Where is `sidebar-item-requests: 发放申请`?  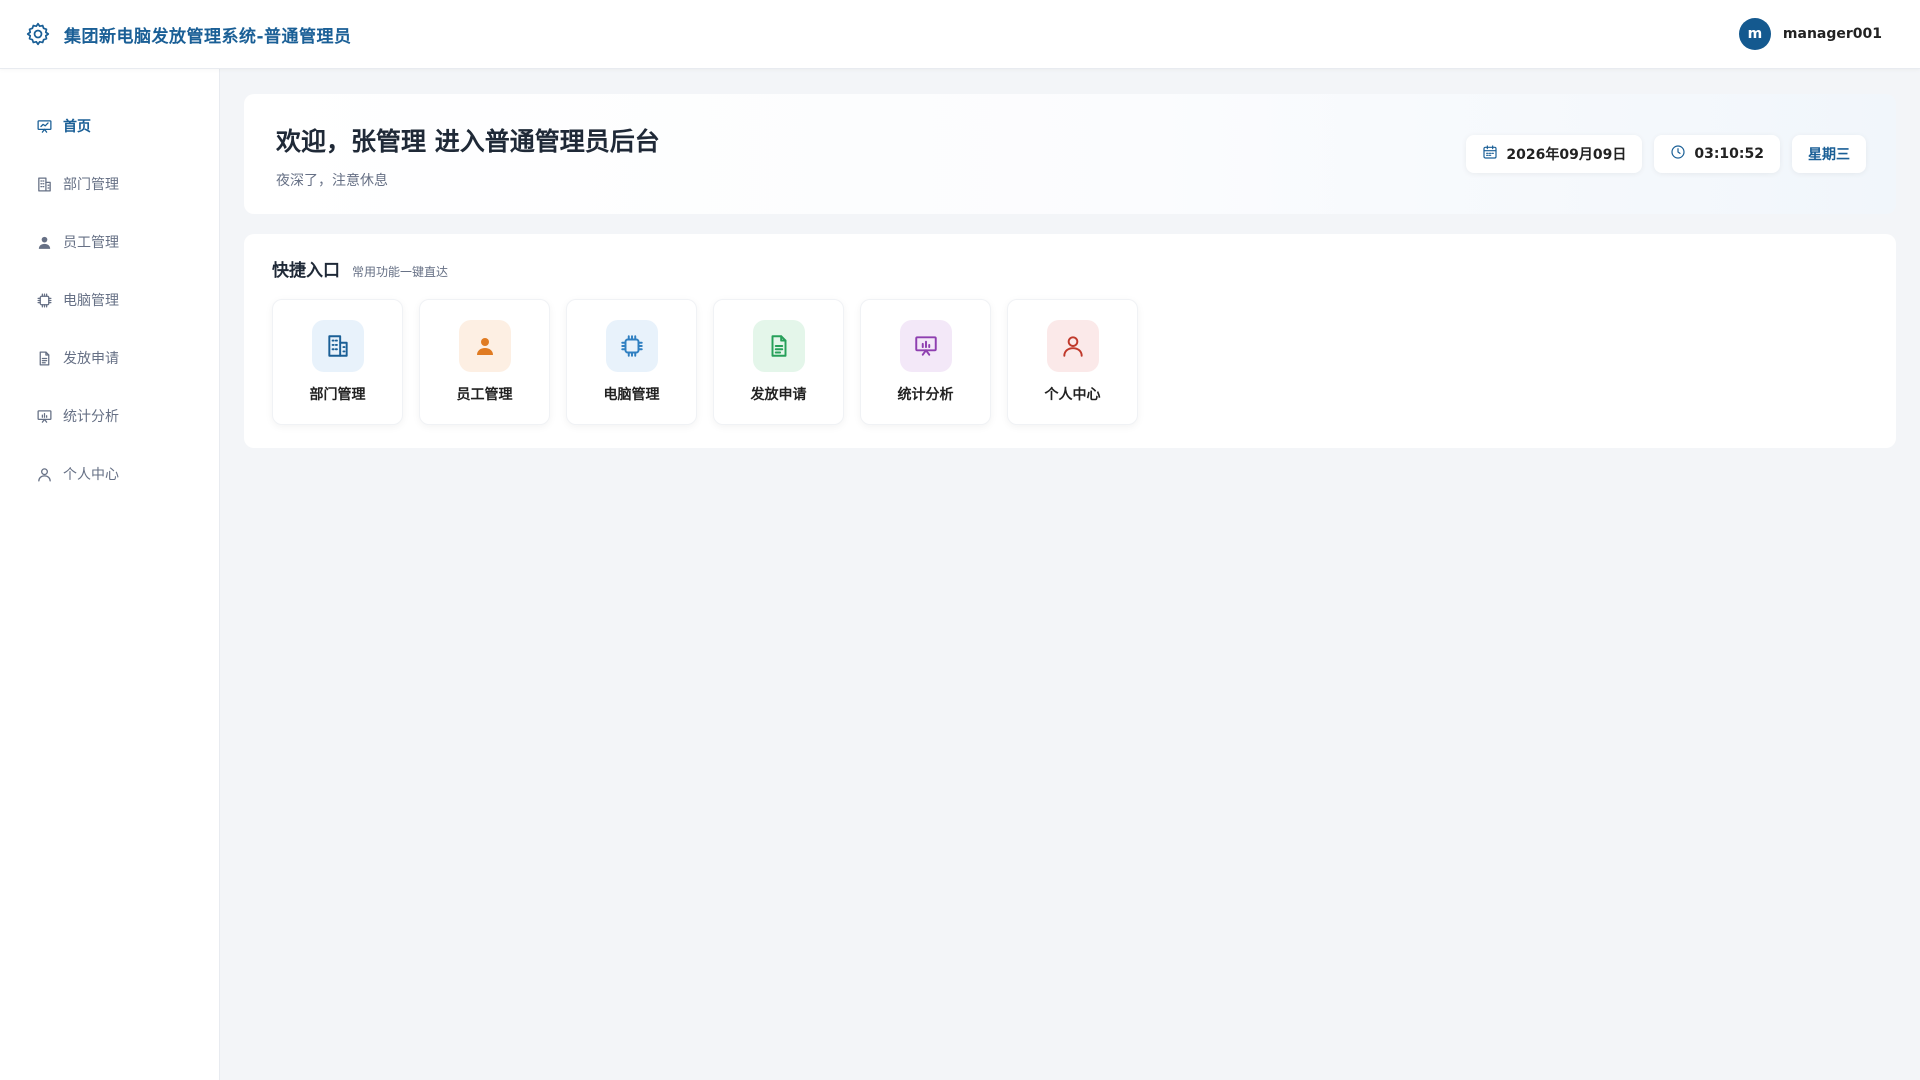 sidebar-item-requests: 发放申请 is located at coordinates (109, 358).